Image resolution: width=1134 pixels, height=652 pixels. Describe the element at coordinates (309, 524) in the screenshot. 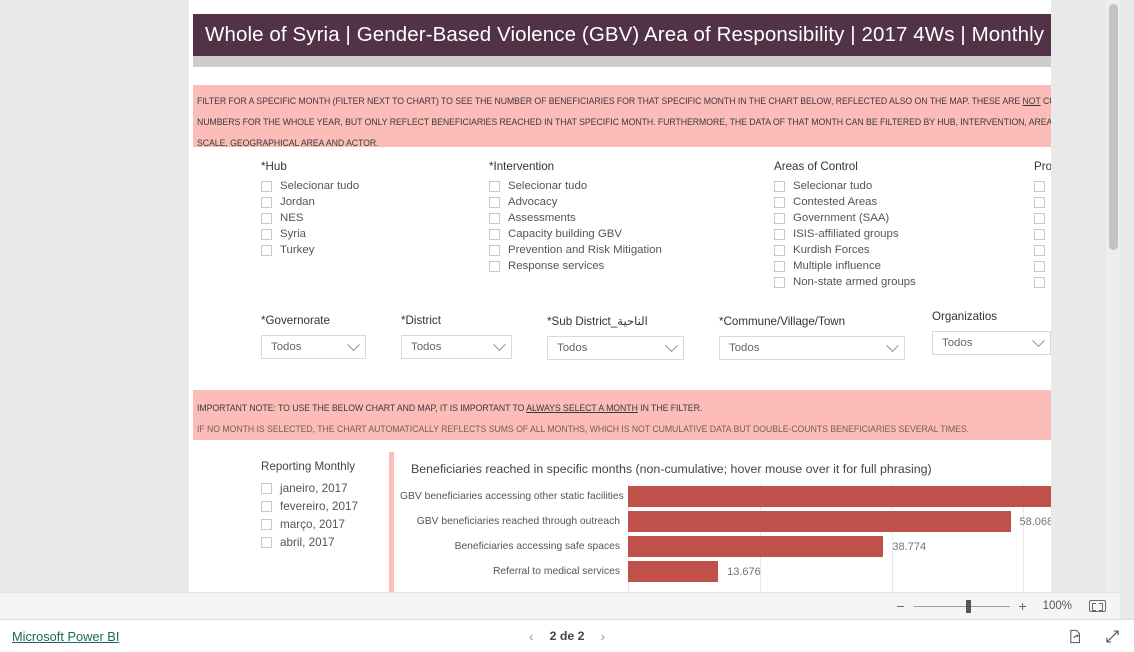

I see `slicer-month-item: março, 2017` at that location.